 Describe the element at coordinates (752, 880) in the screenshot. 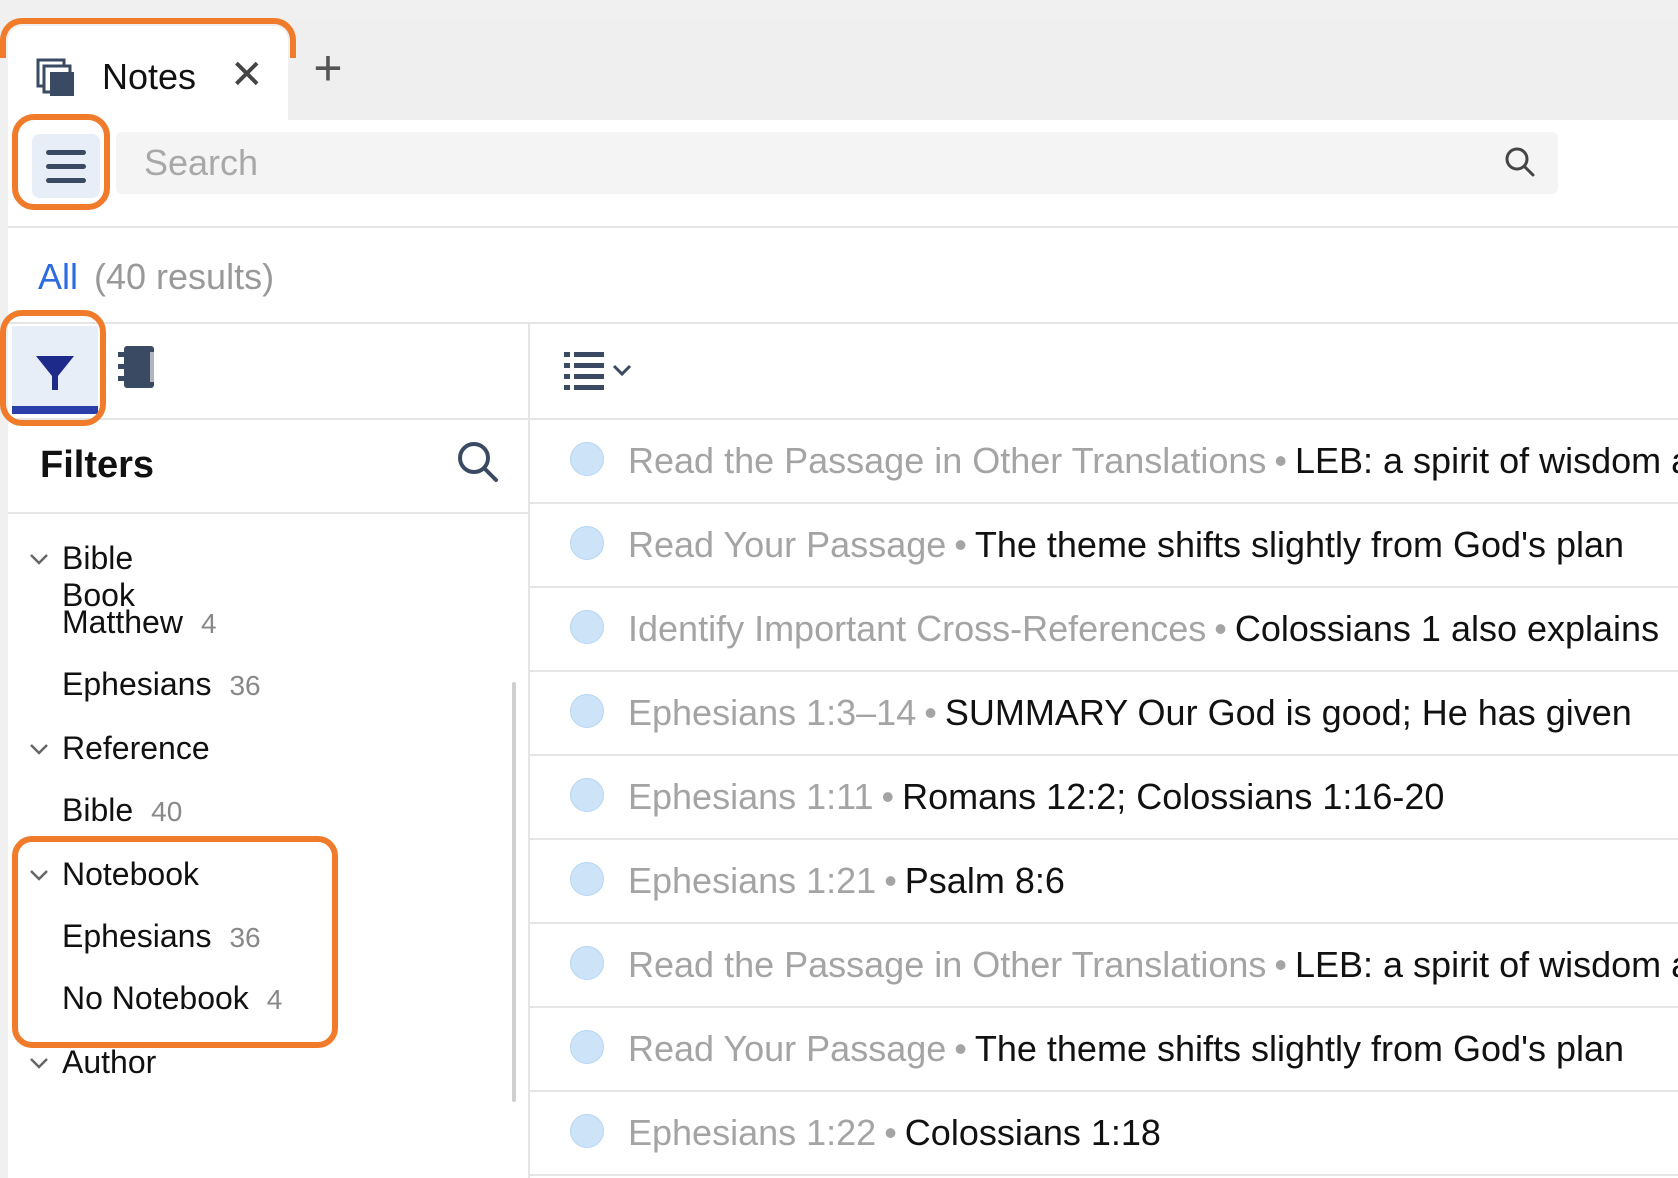

I see `note-source: Ephesians 1:21` at that location.